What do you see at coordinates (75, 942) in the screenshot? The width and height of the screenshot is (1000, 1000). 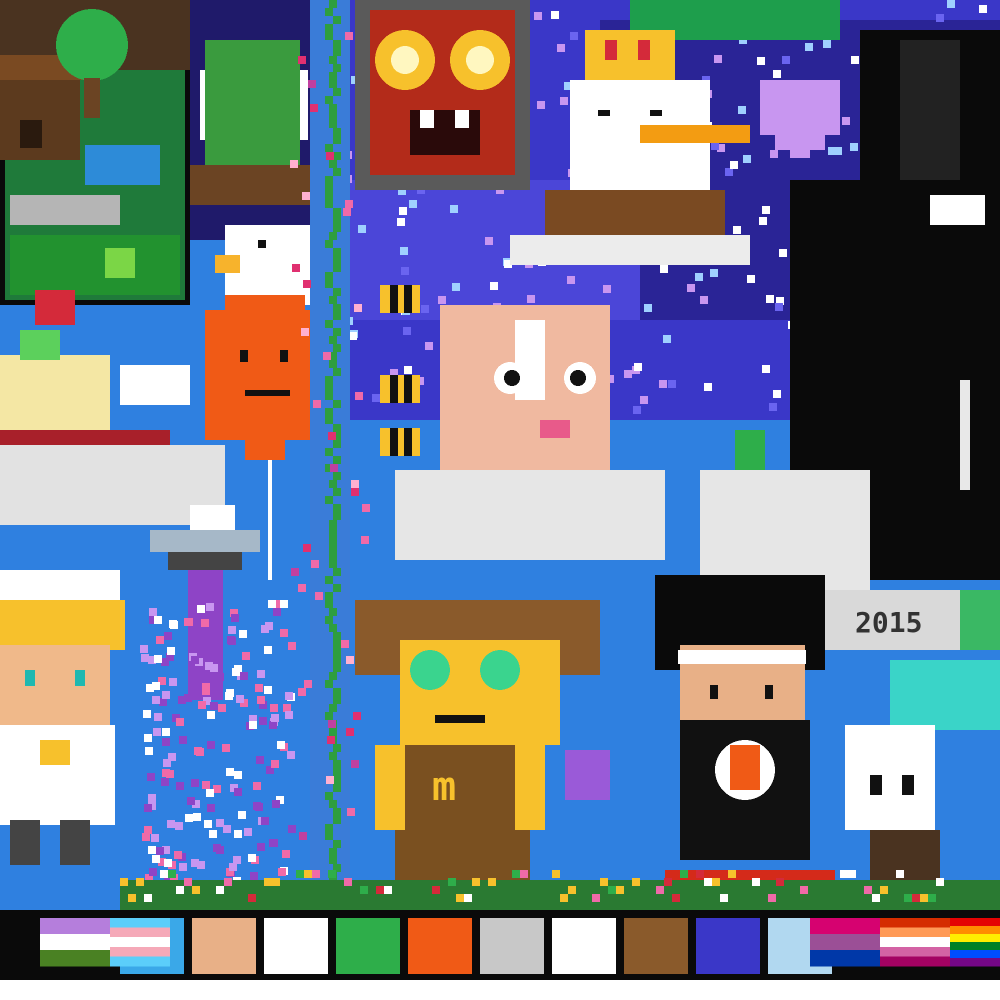 I see `genderqueer-flag` at bounding box center [75, 942].